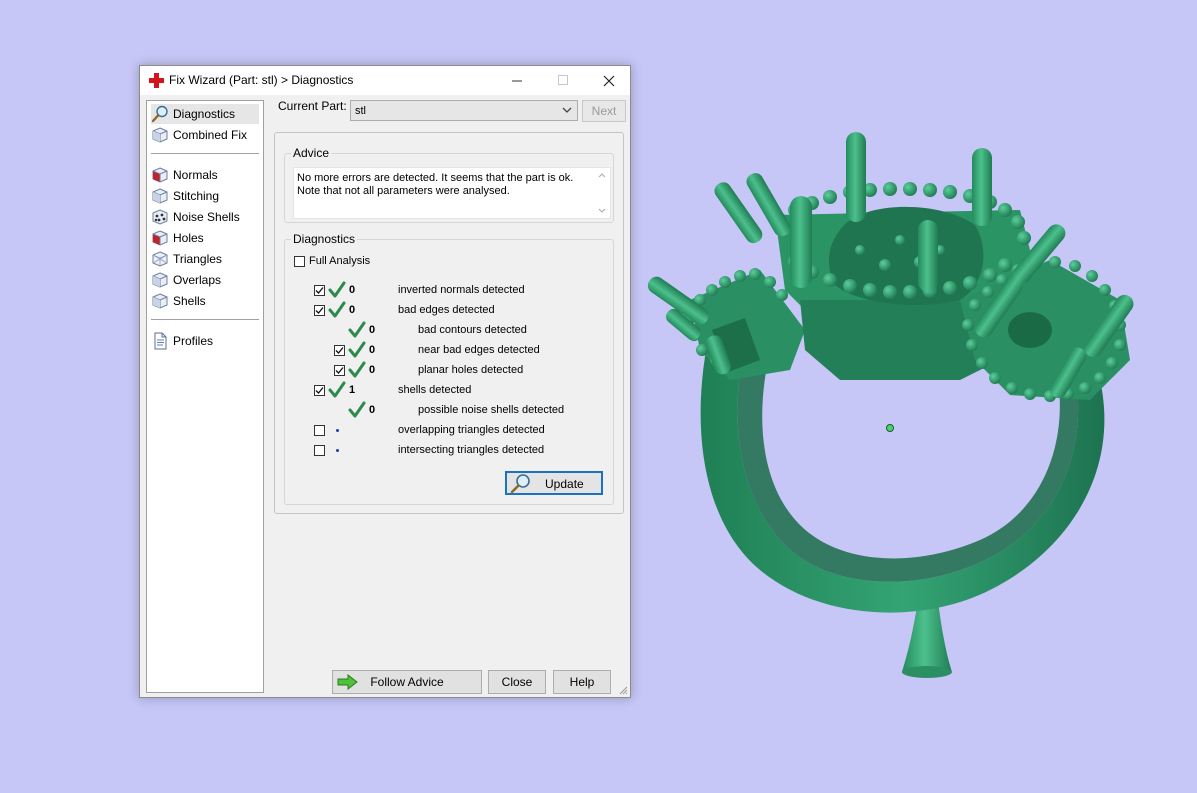 This screenshot has width=1197, height=793. I want to click on follow-advice-button: Follow Advice, so click(407, 682).